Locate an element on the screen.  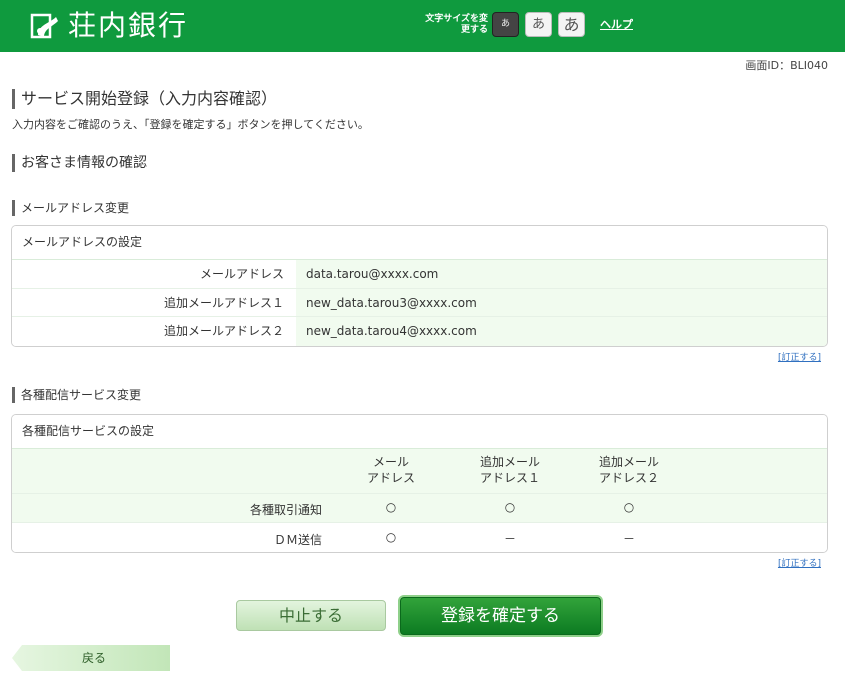
mail-row: メールアドレス data.tarou@xxxx.com is located at coordinates (419, 274).